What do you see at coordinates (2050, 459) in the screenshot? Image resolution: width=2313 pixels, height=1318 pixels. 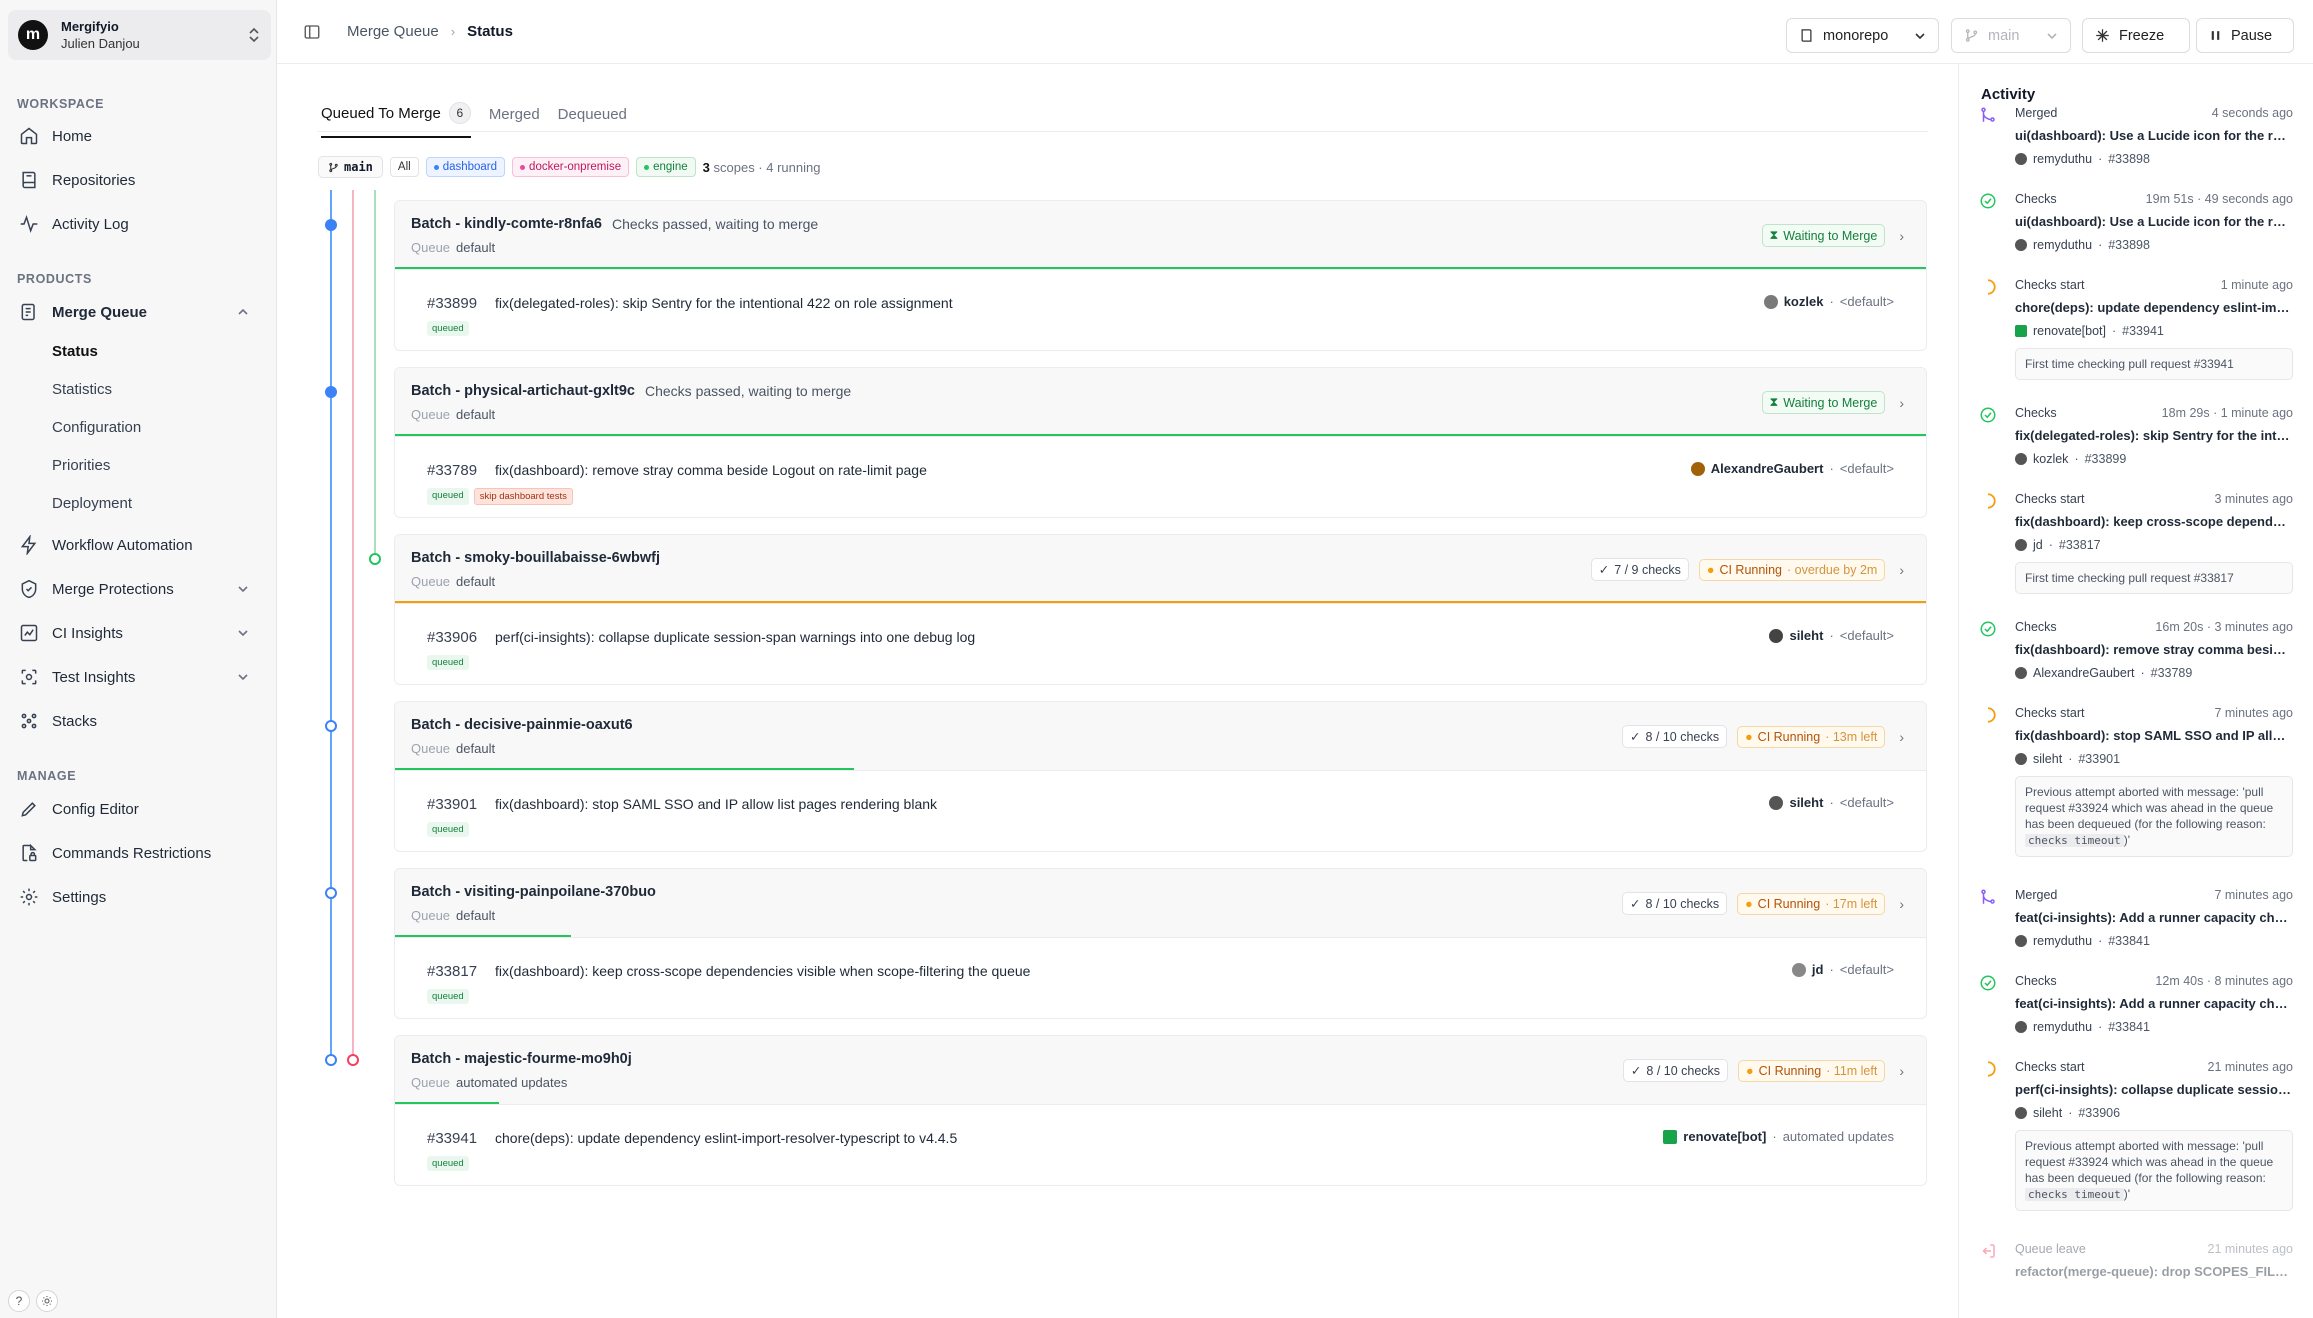 I see `event-author: kozlek` at bounding box center [2050, 459].